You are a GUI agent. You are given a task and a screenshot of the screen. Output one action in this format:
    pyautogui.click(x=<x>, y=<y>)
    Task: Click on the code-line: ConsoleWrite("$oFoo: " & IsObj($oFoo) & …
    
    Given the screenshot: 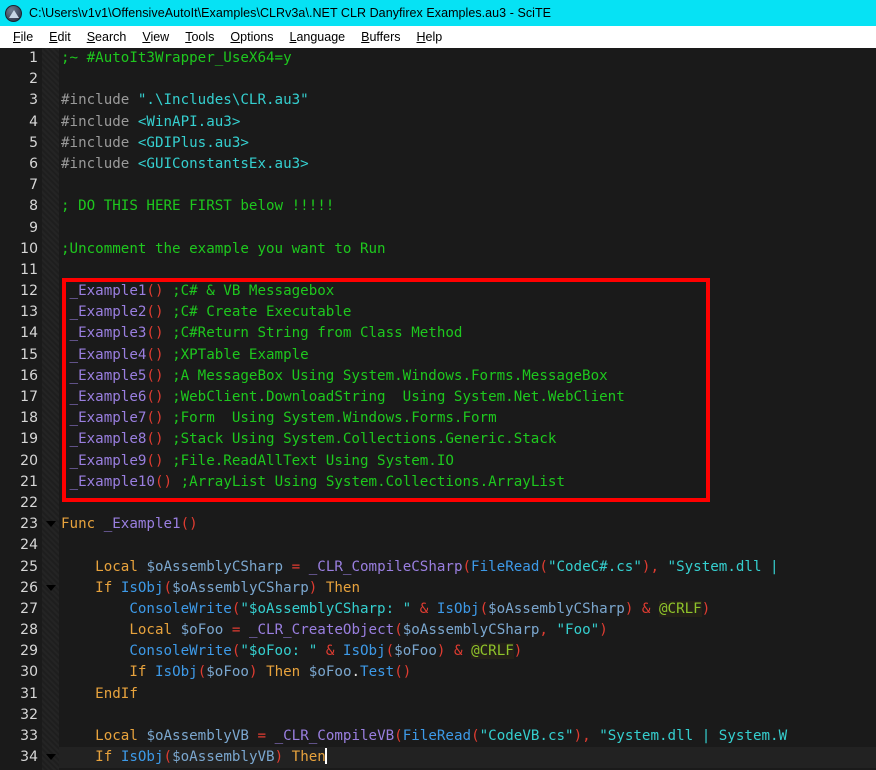 What is the action you would take?
    pyautogui.click(x=467, y=651)
    